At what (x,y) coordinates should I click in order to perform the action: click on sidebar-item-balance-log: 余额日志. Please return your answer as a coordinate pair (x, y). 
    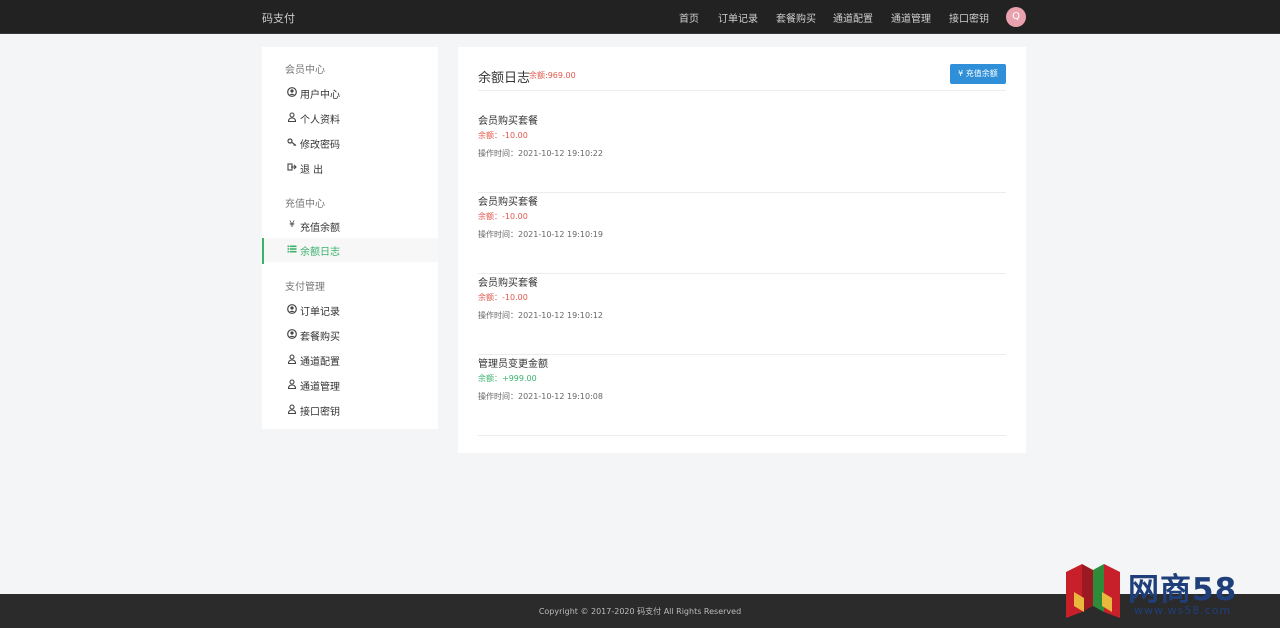
    Looking at the image, I should click on (350, 251).